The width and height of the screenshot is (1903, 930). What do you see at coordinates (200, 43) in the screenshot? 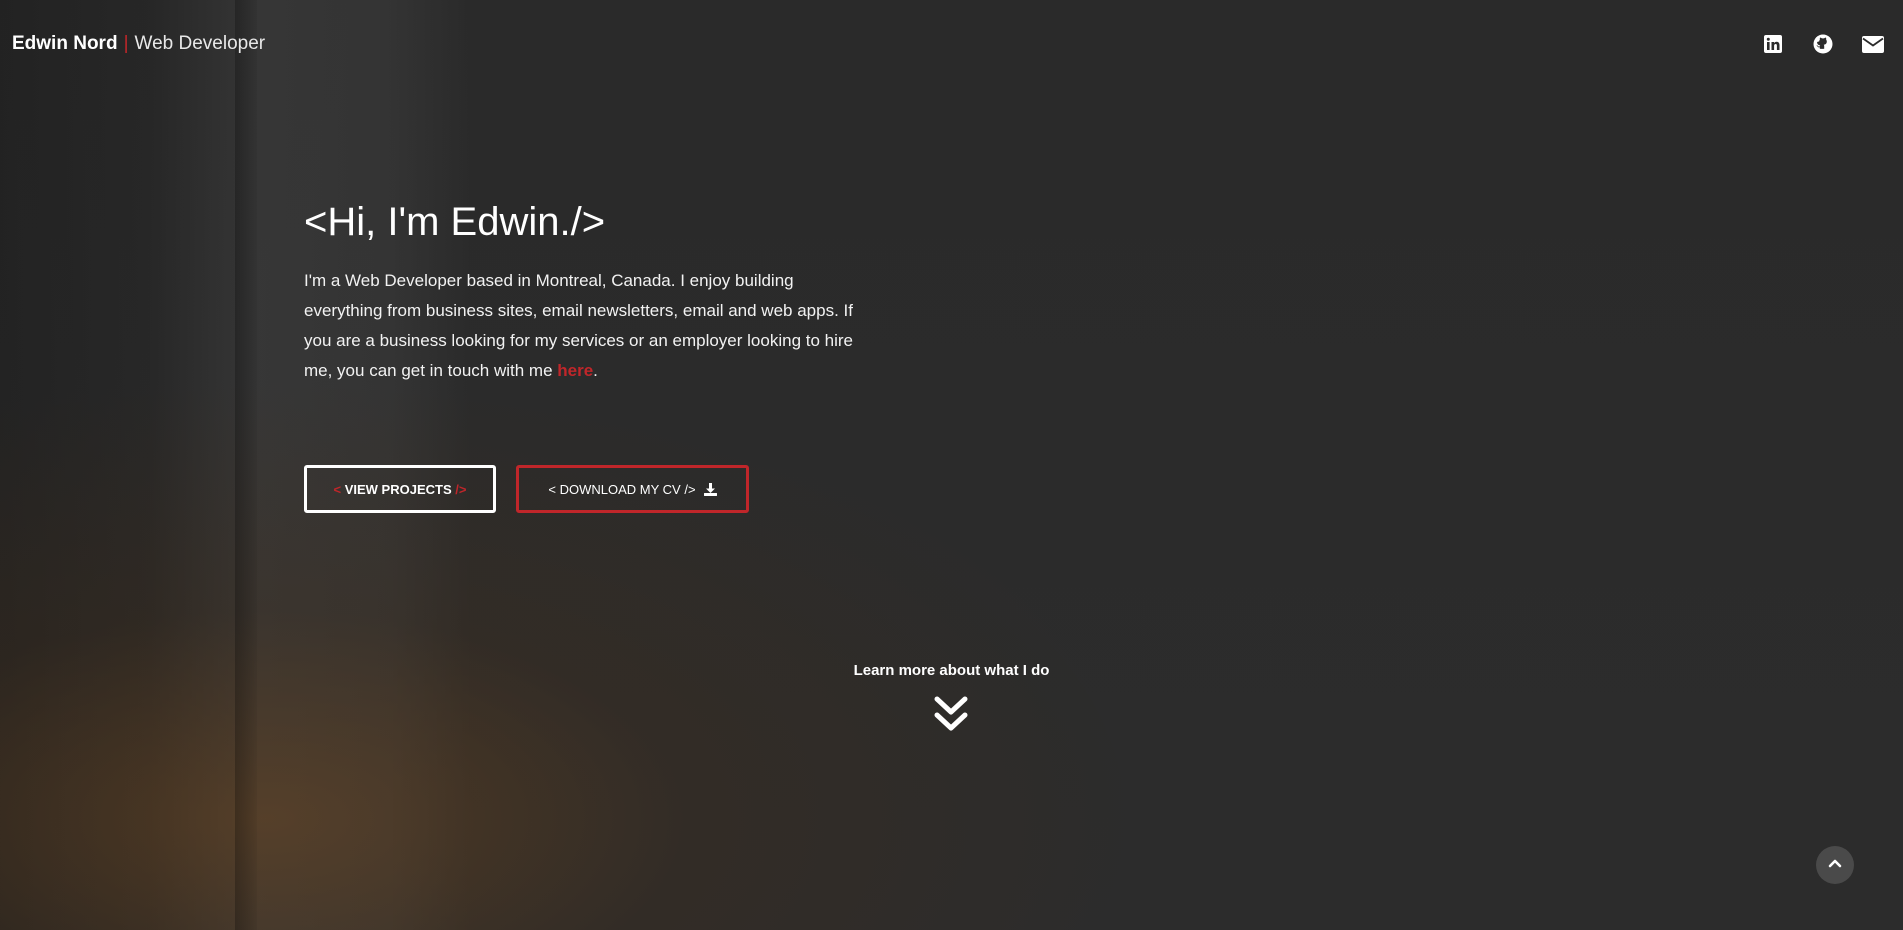
I see `brand-role: Web Developer` at bounding box center [200, 43].